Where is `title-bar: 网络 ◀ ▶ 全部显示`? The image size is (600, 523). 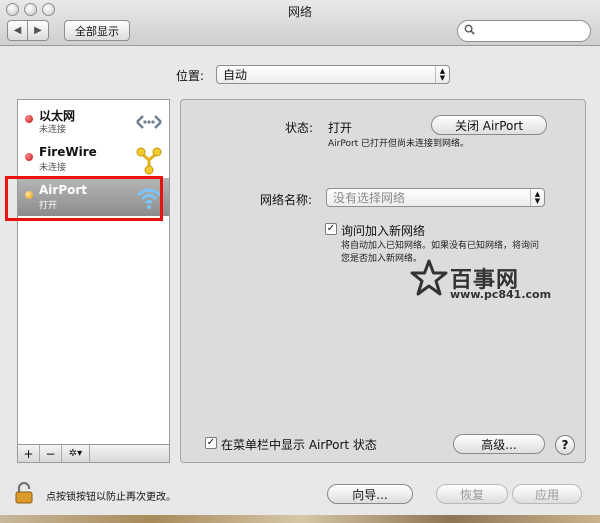 title-bar: 网络 ◀ ▶ 全部显示 is located at coordinates (300, 23).